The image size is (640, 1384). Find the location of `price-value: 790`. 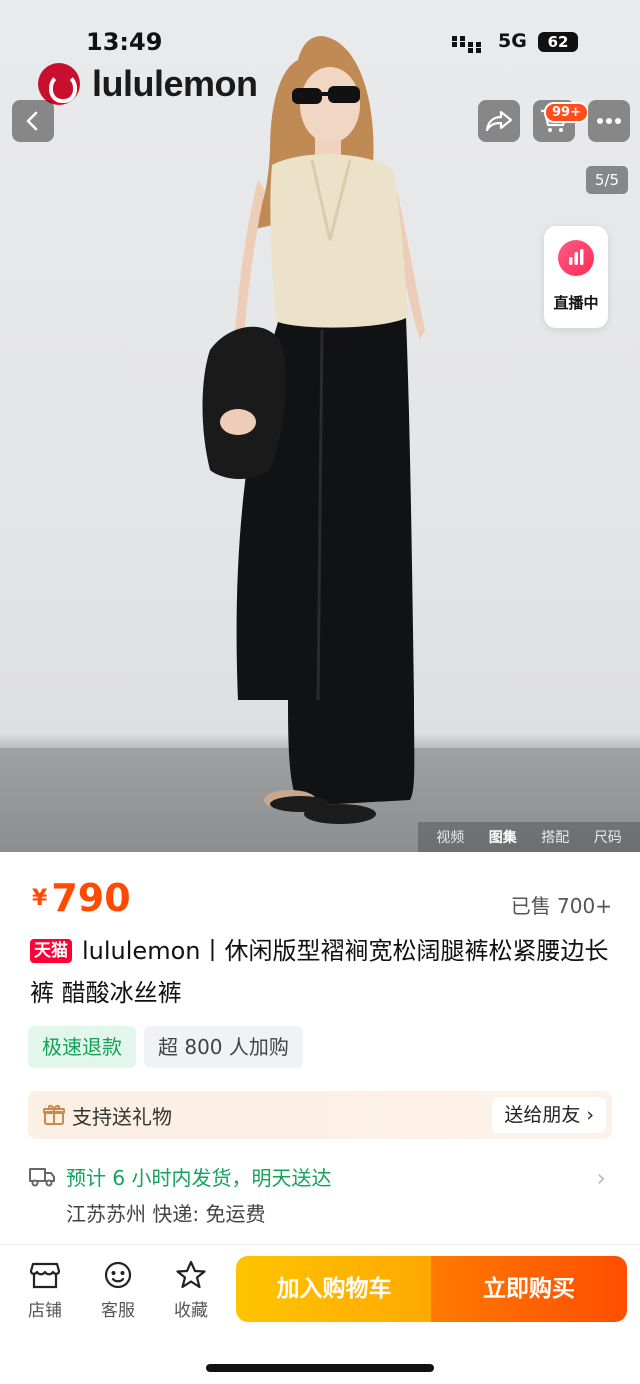

price-value: 790 is located at coordinates (91, 898).